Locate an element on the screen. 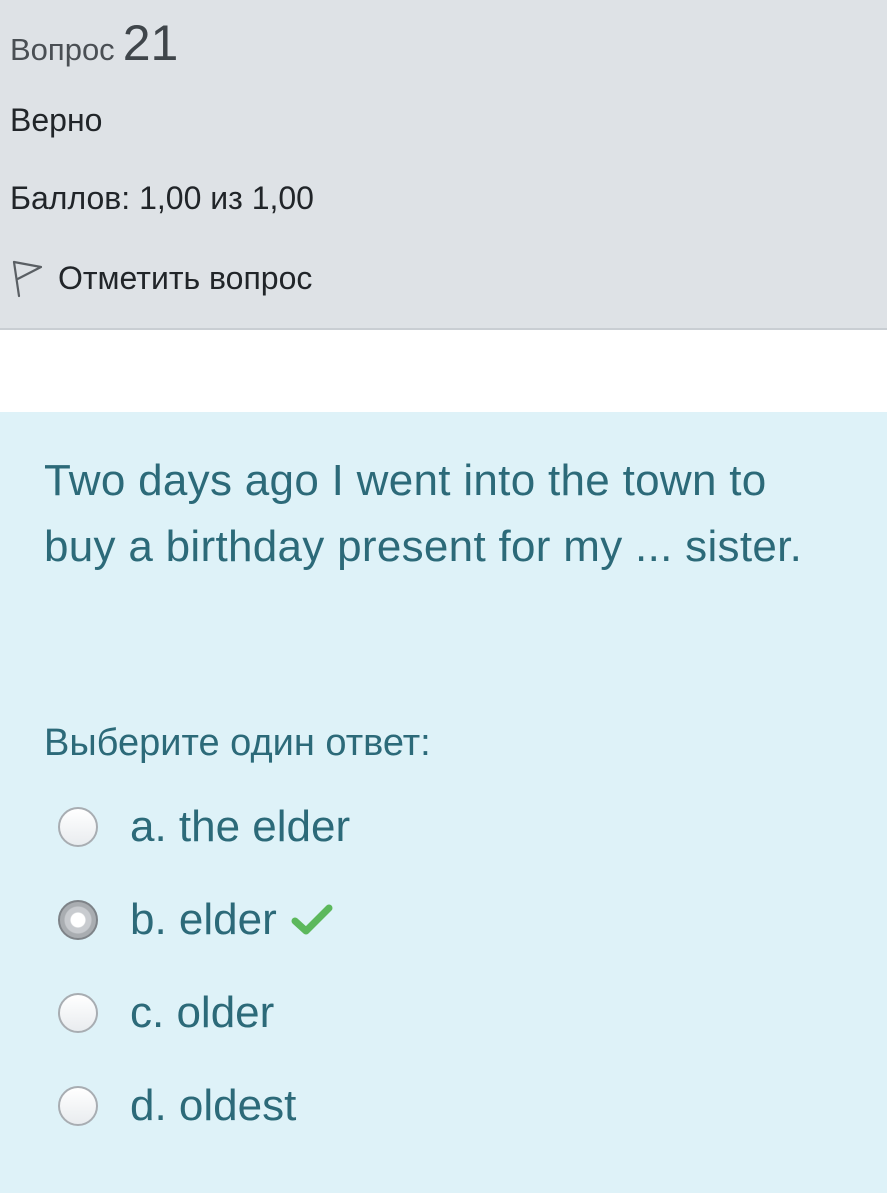 This screenshot has height=1193, width=887. answer-label-b: b. elder is located at coordinates (203, 919).